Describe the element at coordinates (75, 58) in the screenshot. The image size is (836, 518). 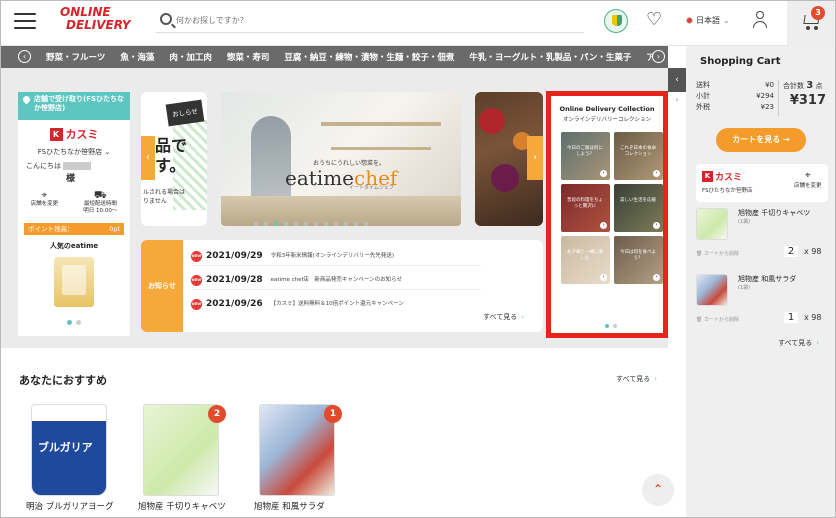
I see `category-item: 野菜・フルーツ` at that location.